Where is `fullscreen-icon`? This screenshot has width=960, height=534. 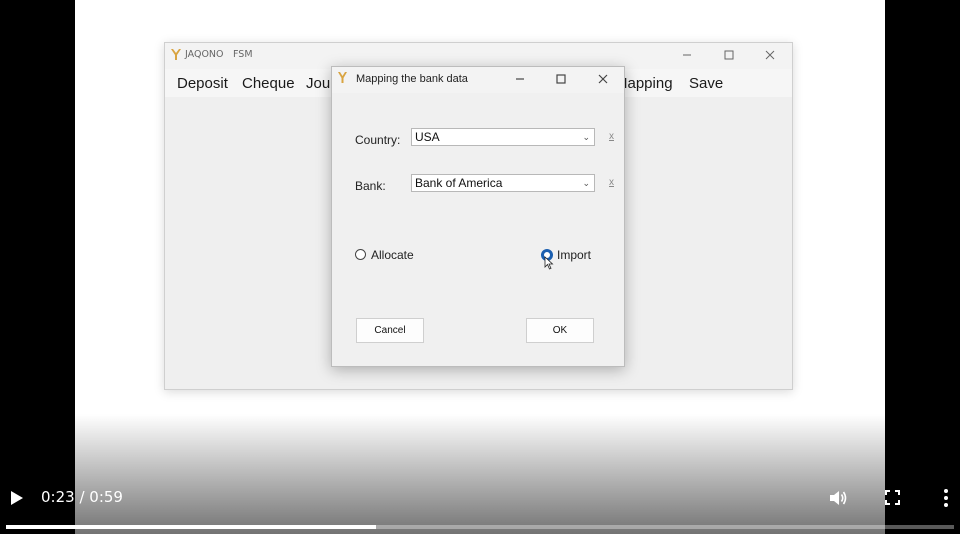
fullscreen-icon is located at coordinates (892, 497).